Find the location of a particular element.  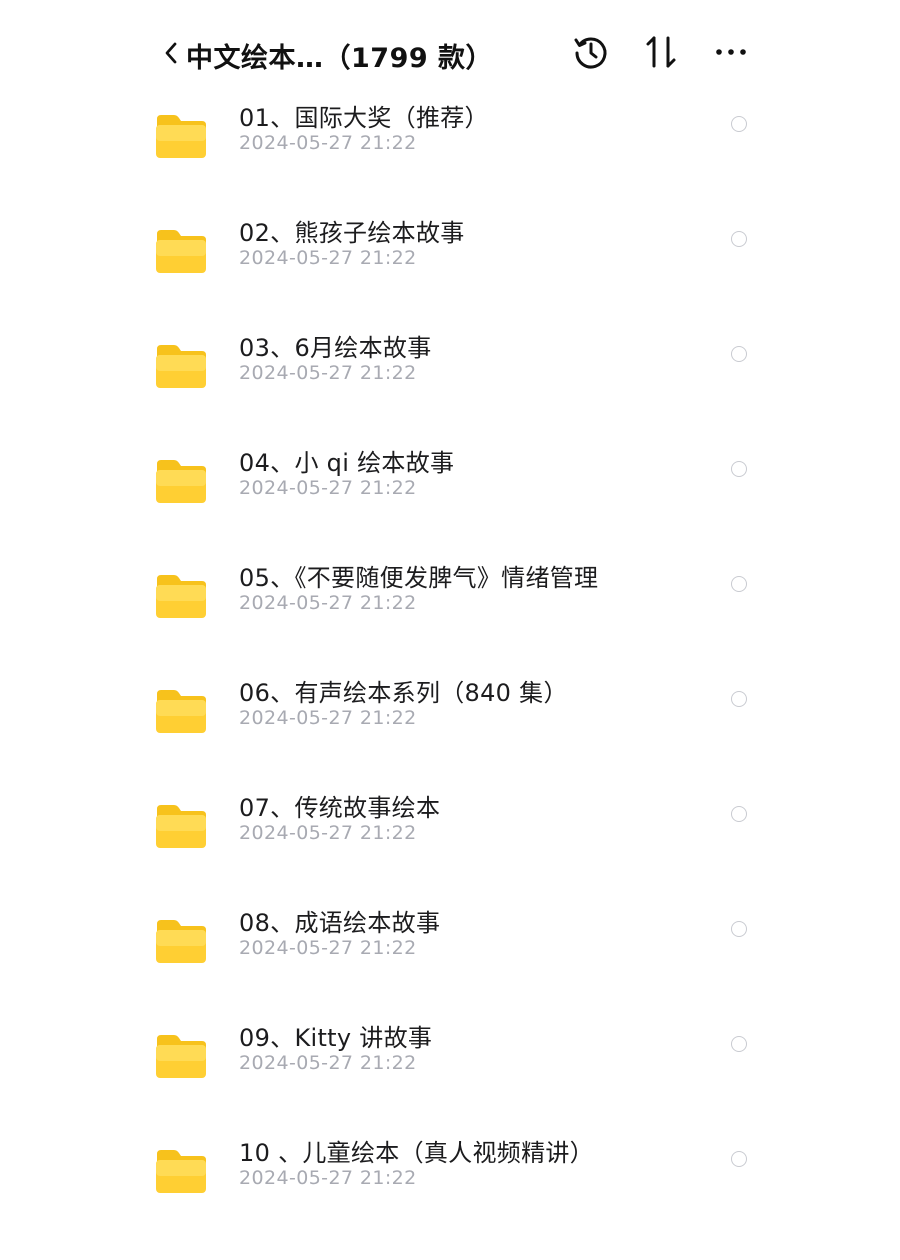

folder-row-04: 04、小 qi 绘本故事 2024-05-27 21:22 is located at coordinates (450, 509).